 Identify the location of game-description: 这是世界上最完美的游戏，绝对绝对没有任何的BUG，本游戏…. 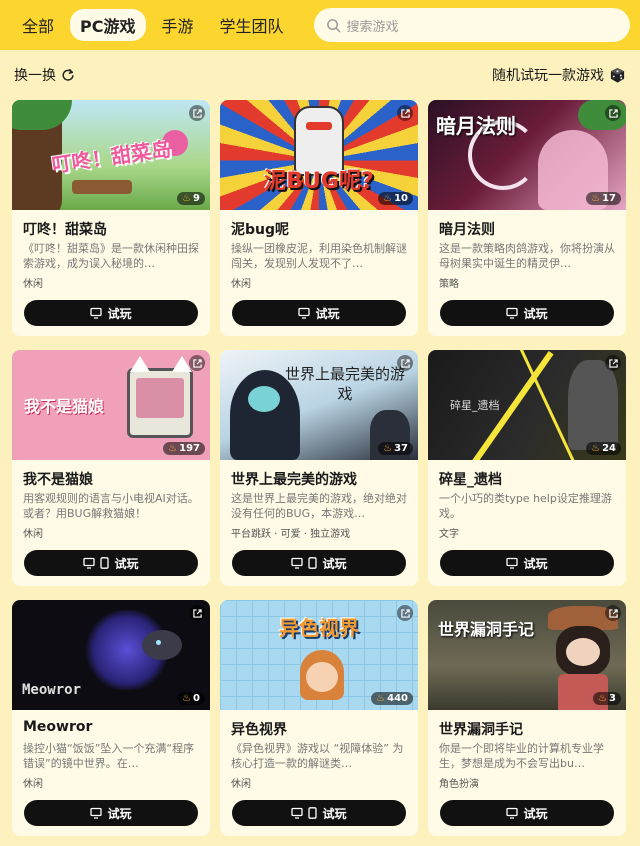
(319, 506).